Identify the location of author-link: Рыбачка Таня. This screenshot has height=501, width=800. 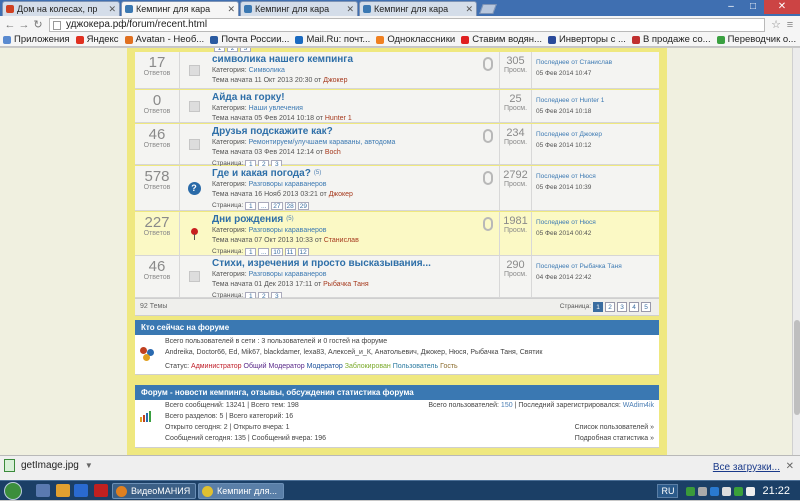
(346, 284).